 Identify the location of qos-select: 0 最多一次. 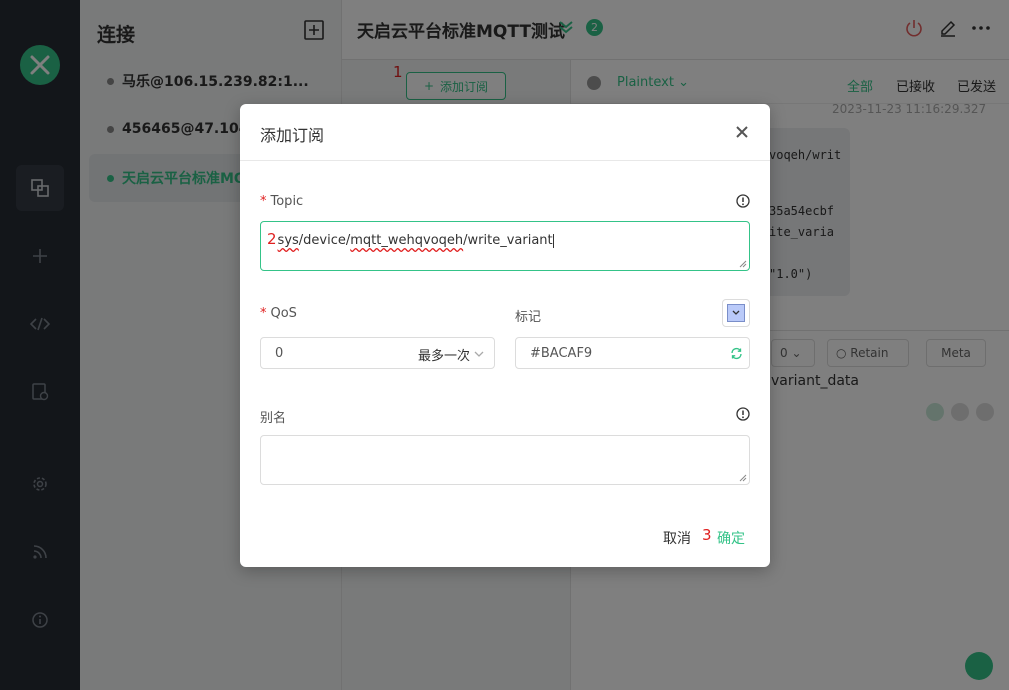
(377, 353).